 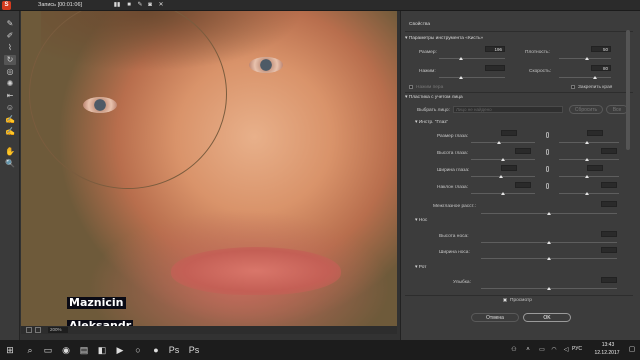 I want to click on eye-width-left-input, so click(x=509, y=168).